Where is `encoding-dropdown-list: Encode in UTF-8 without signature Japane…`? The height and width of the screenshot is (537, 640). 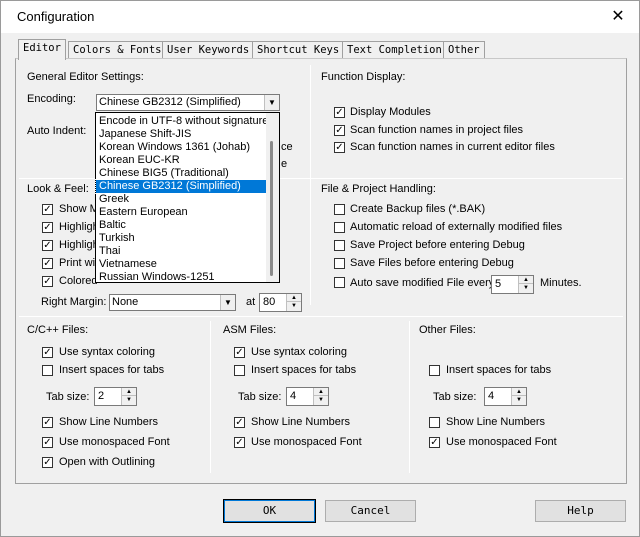 encoding-dropdown-list: Encode in UTF-8 without signature Japane… is located at coordinates (187, 197).